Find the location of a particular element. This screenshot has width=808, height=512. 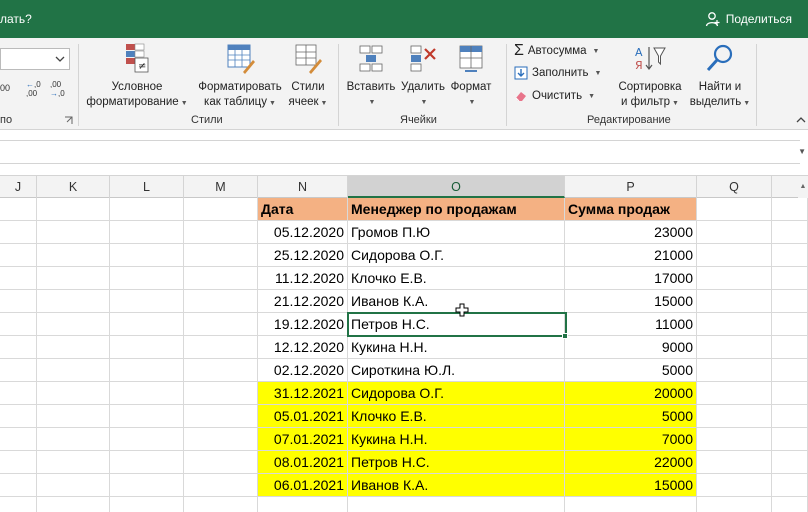

table-header-cell: Дата is located at coordinates (303, 209).